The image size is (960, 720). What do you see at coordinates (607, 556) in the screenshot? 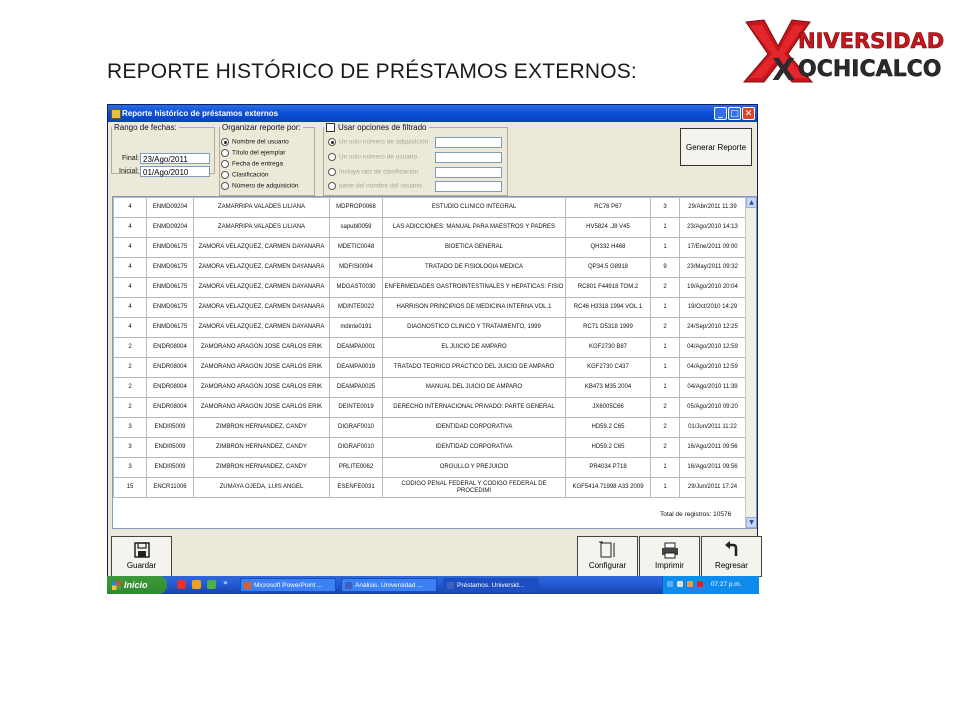
I see `configure-button: Configurar` at bounding box center [607, 556].